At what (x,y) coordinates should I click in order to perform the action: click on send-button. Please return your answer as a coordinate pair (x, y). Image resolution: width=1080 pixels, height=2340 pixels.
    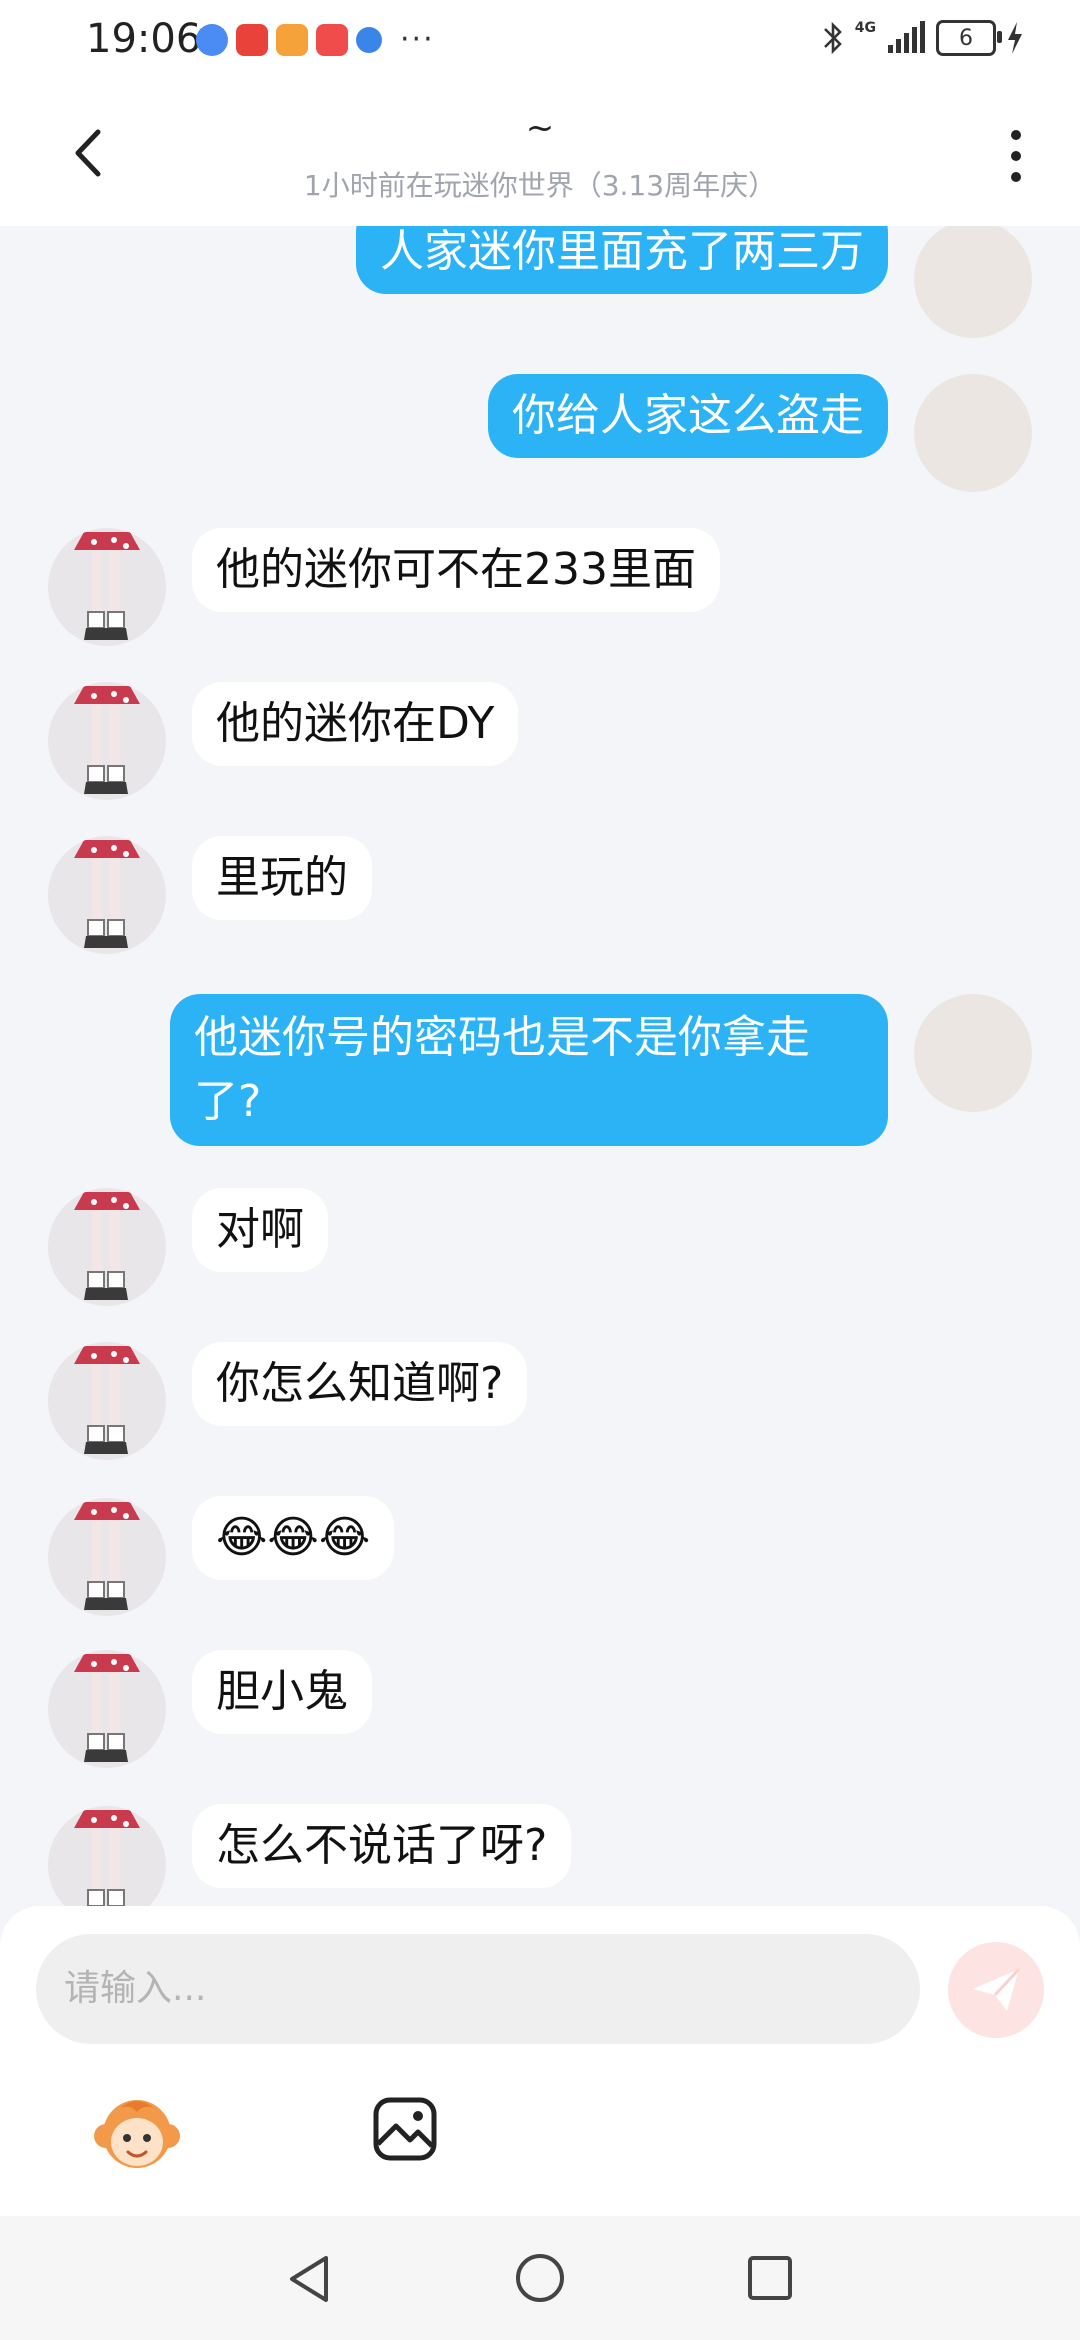
    Looking at the image, I should click on (996, 1990).